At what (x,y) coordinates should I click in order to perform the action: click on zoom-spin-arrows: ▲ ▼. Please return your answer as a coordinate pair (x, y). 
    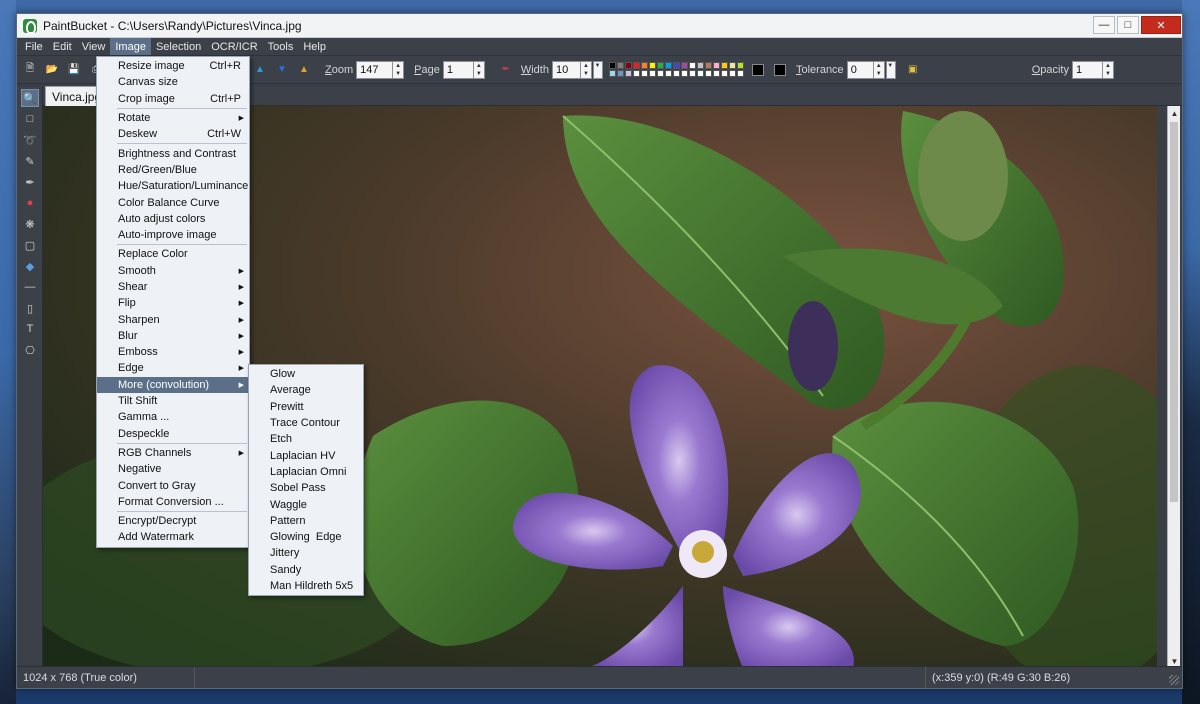
    Looking at the image, I should click on (397, 69).